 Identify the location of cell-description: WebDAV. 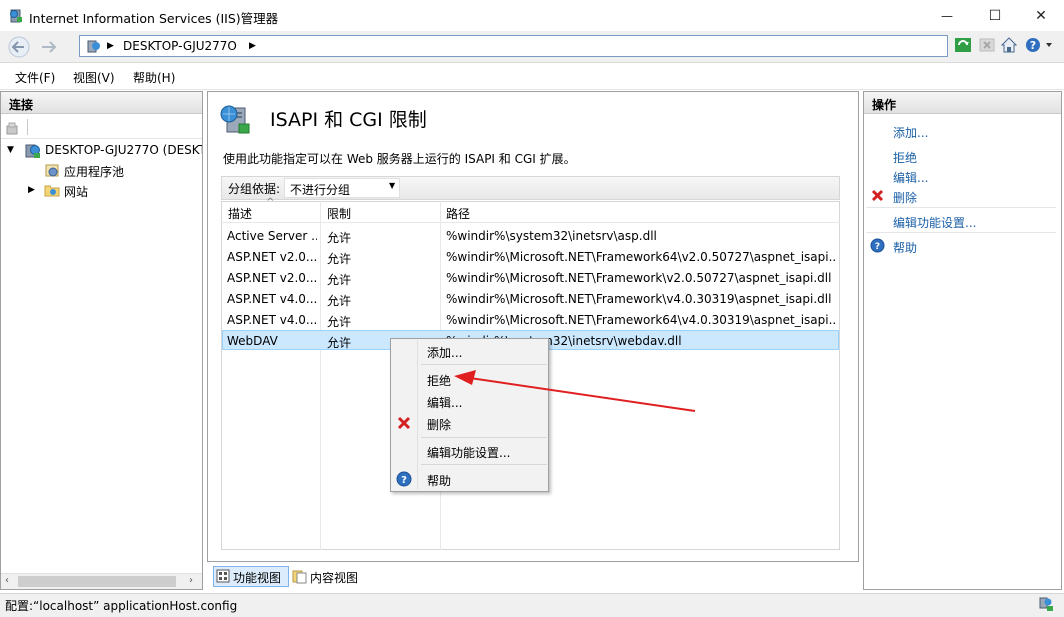
(272, 341).